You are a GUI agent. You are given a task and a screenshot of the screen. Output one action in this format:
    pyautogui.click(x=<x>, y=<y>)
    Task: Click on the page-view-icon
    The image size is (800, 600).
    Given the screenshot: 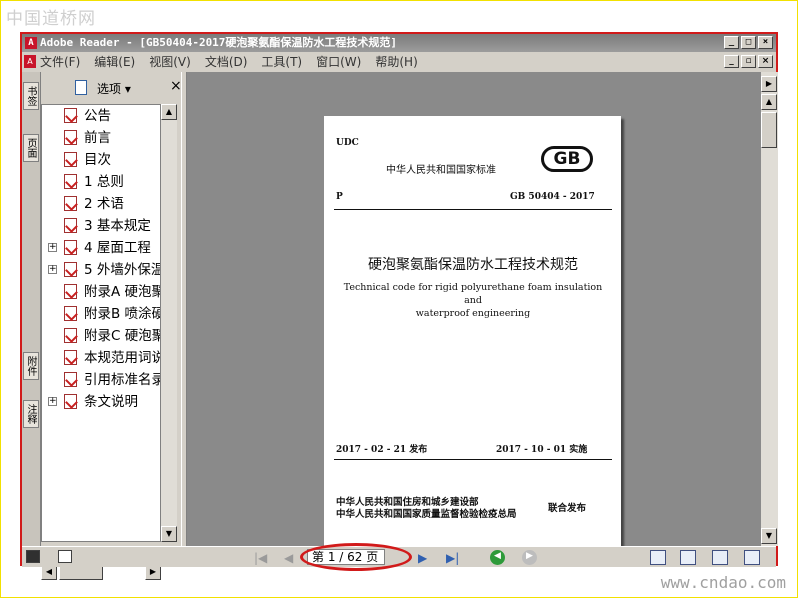 What is the action you would take?
    pyautogui.click(x=33, y=556)
    